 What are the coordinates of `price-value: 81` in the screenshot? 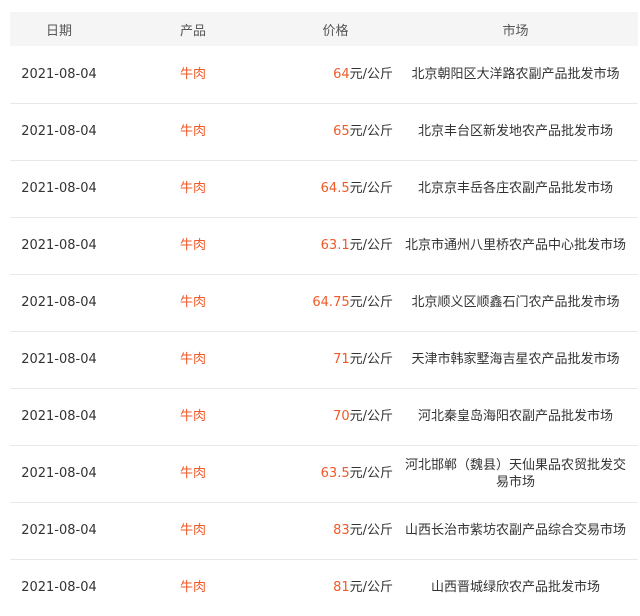 It's located at (341, 588).